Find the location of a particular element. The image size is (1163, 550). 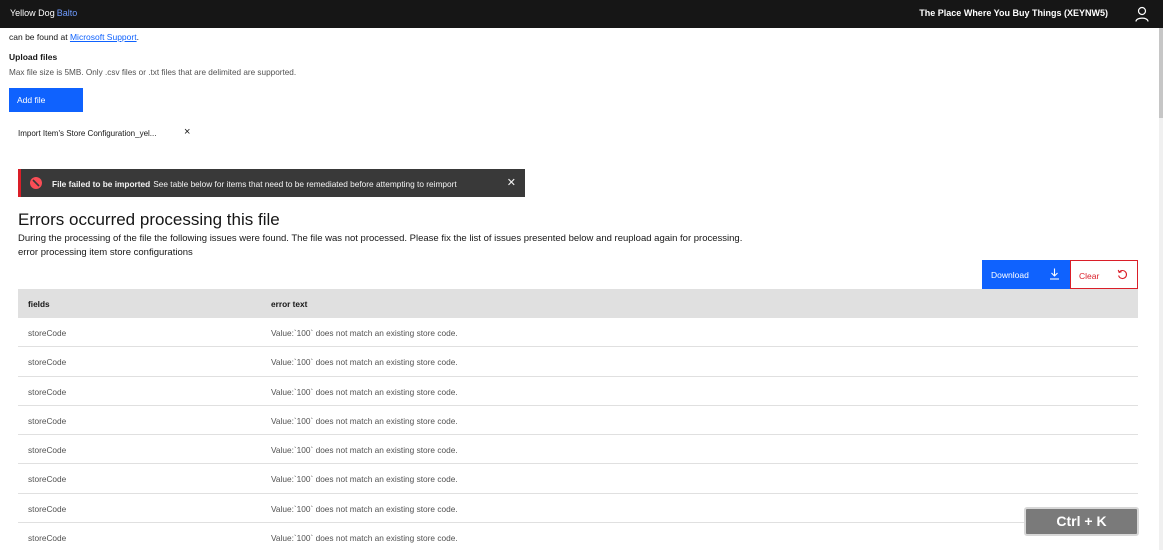

scrollbar-thumb is located at coordinates (1161, 73).